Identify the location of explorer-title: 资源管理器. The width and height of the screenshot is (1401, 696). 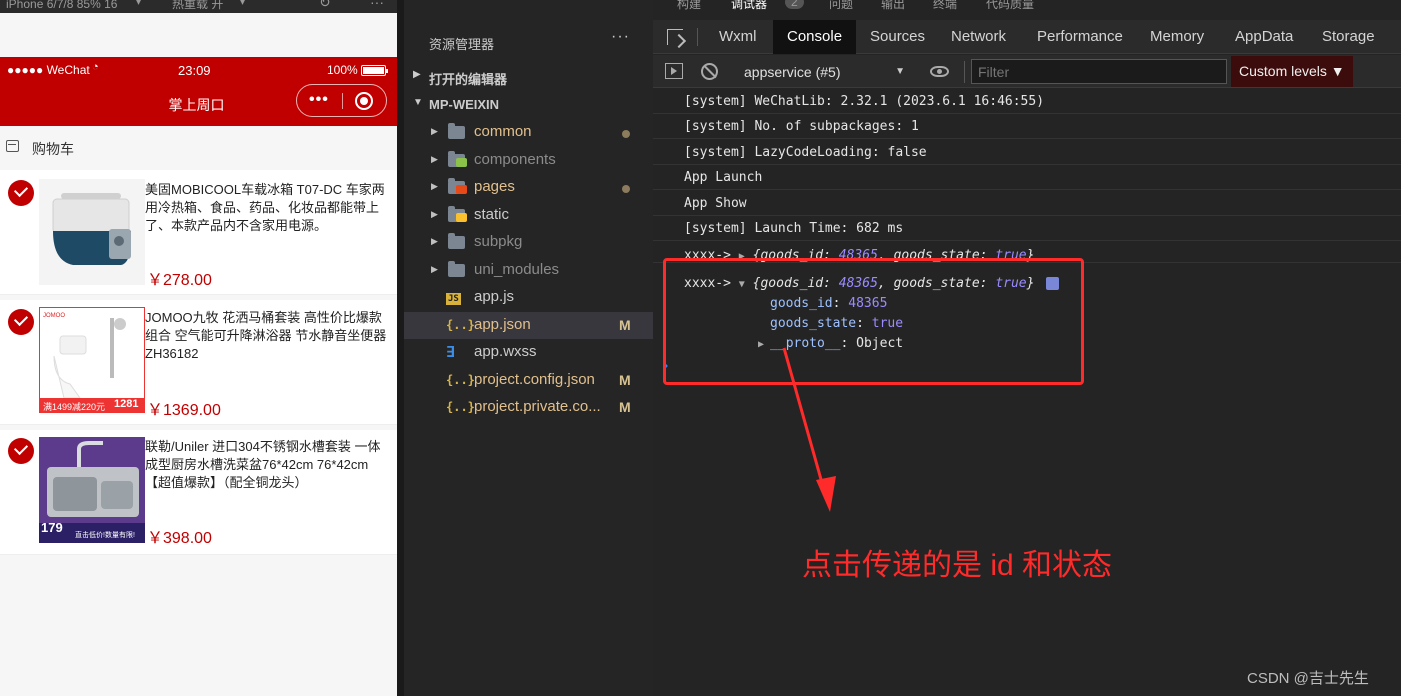
(462, 44).